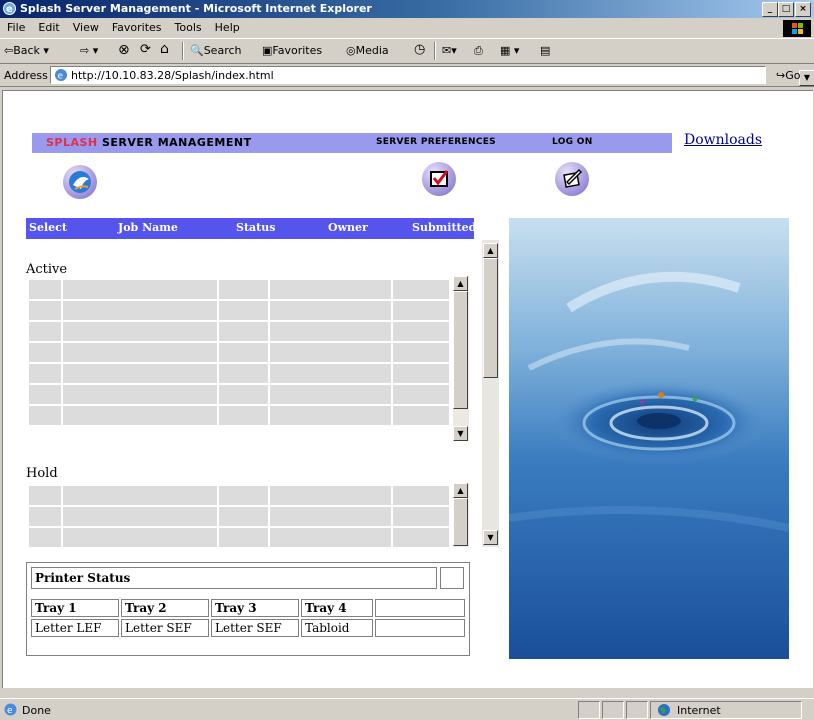 The height and width of the screenshot is (720, 814). What do you see at coordinates (407, 29) in the screenshot?
I see `menu-bar: File Edit View Favorites Tools Help` at bounding box center [407, 29].